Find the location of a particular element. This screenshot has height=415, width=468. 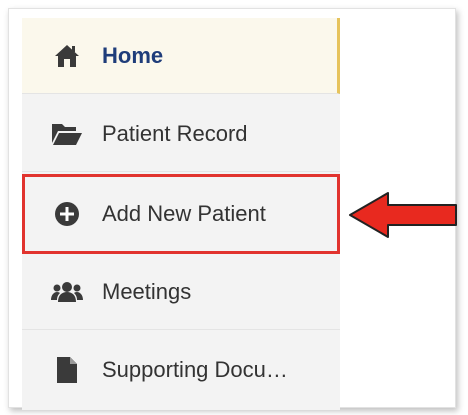

sidebar-item-meetings: Meetings is located at coordinates (181, 292).